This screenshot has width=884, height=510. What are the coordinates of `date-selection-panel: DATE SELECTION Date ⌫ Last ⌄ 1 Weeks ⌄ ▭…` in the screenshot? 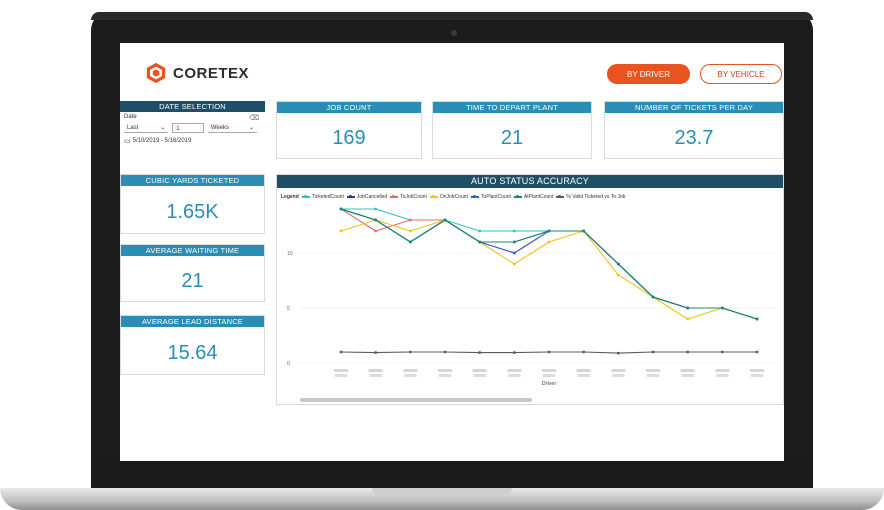 It's located at (192, 128).